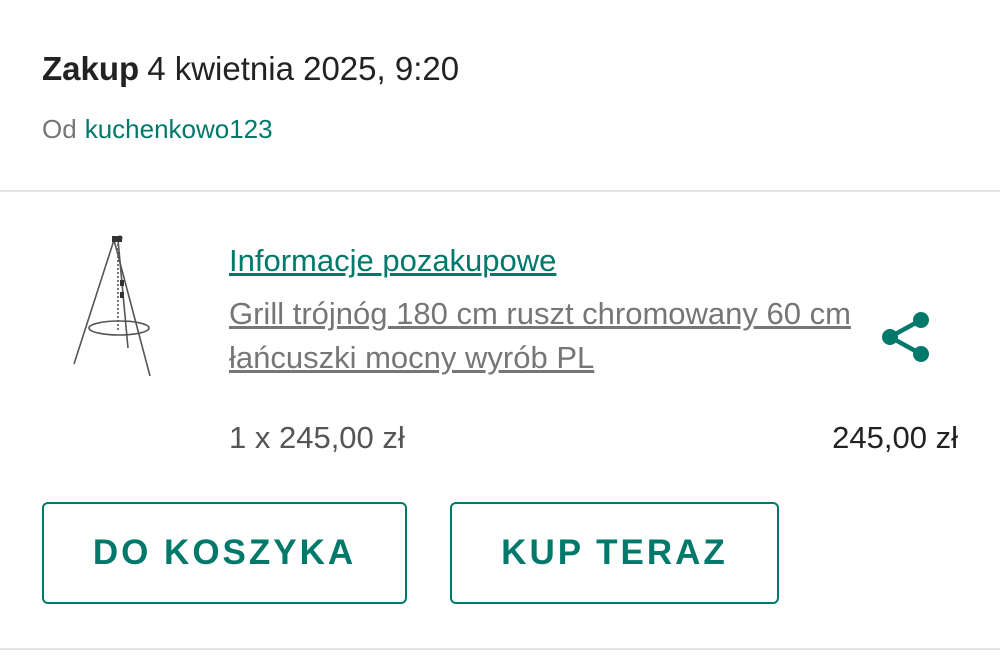 The image size is (1000, 656). What do you see at coordinates (59, 129) in the screenshot?
I see `seller-prefix: Od` at bounding box center [59, 129].